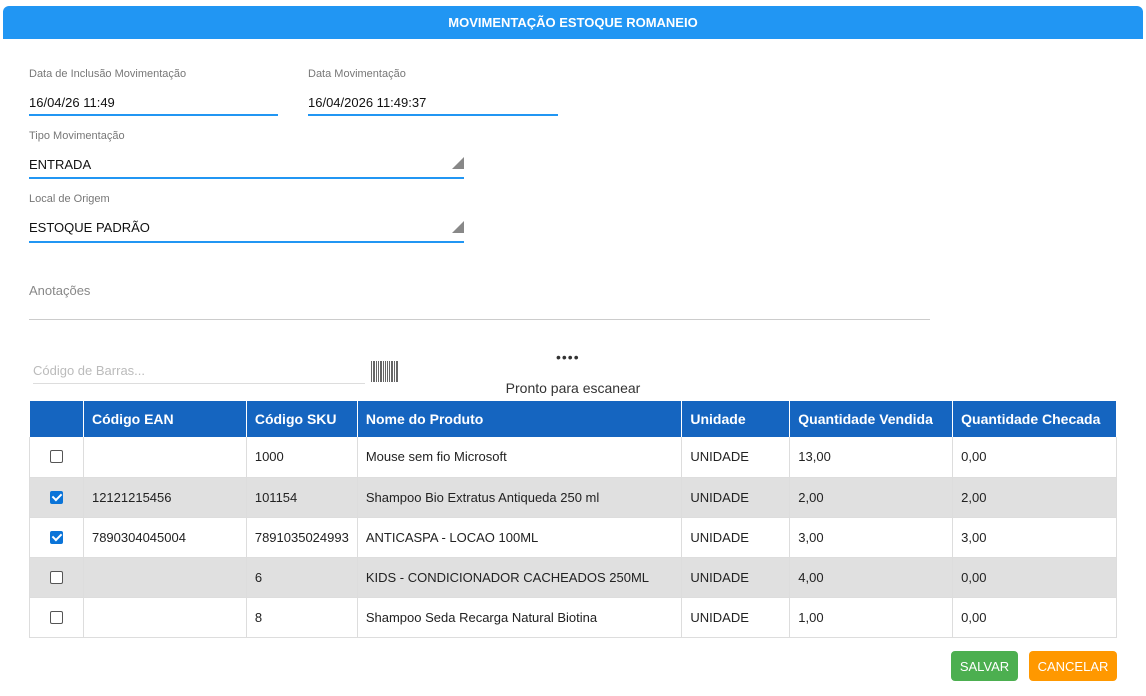 The width and height of the screenshot is (1146, 696). Describe the element at coordinates (302, 497) in the screenshot. I see `sku-cell: 101154` at that location.